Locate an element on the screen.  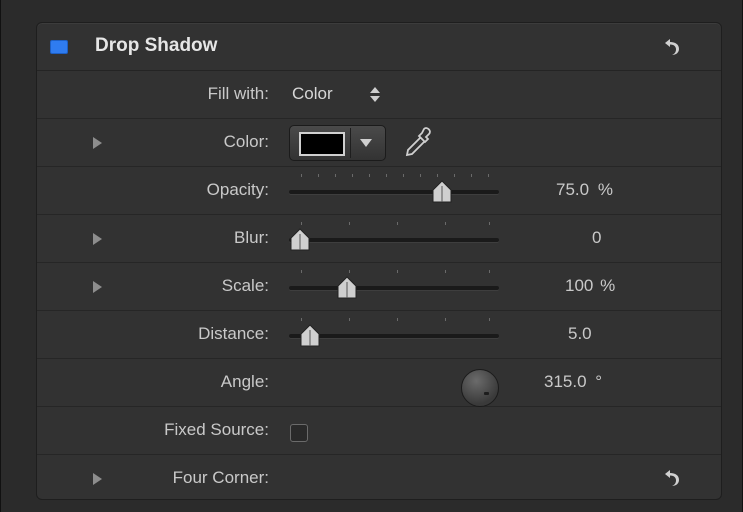
angle-label: Angle: is located at coordinates (244, 381).